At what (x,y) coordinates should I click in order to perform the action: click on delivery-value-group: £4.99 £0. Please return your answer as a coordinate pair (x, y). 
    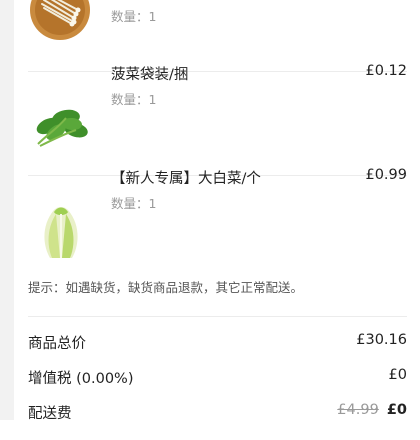
    Looking at the image, I should click on (372, 410).